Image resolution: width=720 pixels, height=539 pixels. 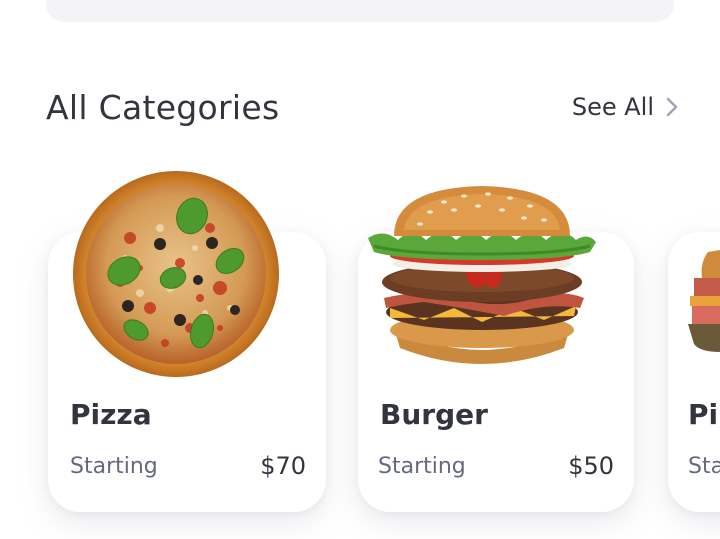 What do you see at coordinates (704, 301) in the screenshot?
I see `sandwich-image` at bounding box center [704, 301].